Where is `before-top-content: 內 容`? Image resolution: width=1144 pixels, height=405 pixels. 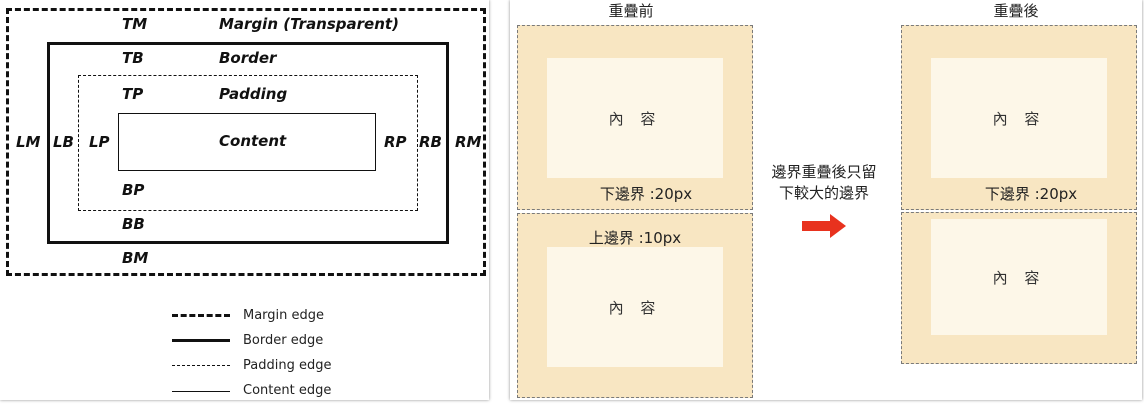
before-top-content: 內 容 is located at coordinates (635, 118).